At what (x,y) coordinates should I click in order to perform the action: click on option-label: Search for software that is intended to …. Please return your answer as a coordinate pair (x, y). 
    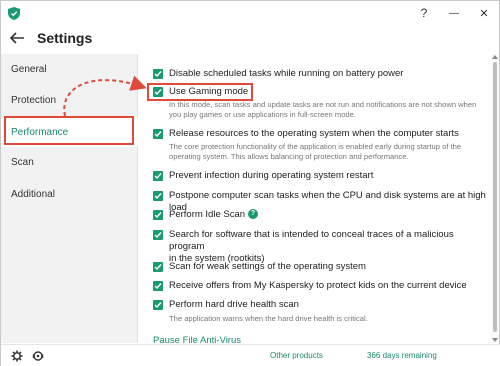
    Looking at the image, I should click on (329, 247).